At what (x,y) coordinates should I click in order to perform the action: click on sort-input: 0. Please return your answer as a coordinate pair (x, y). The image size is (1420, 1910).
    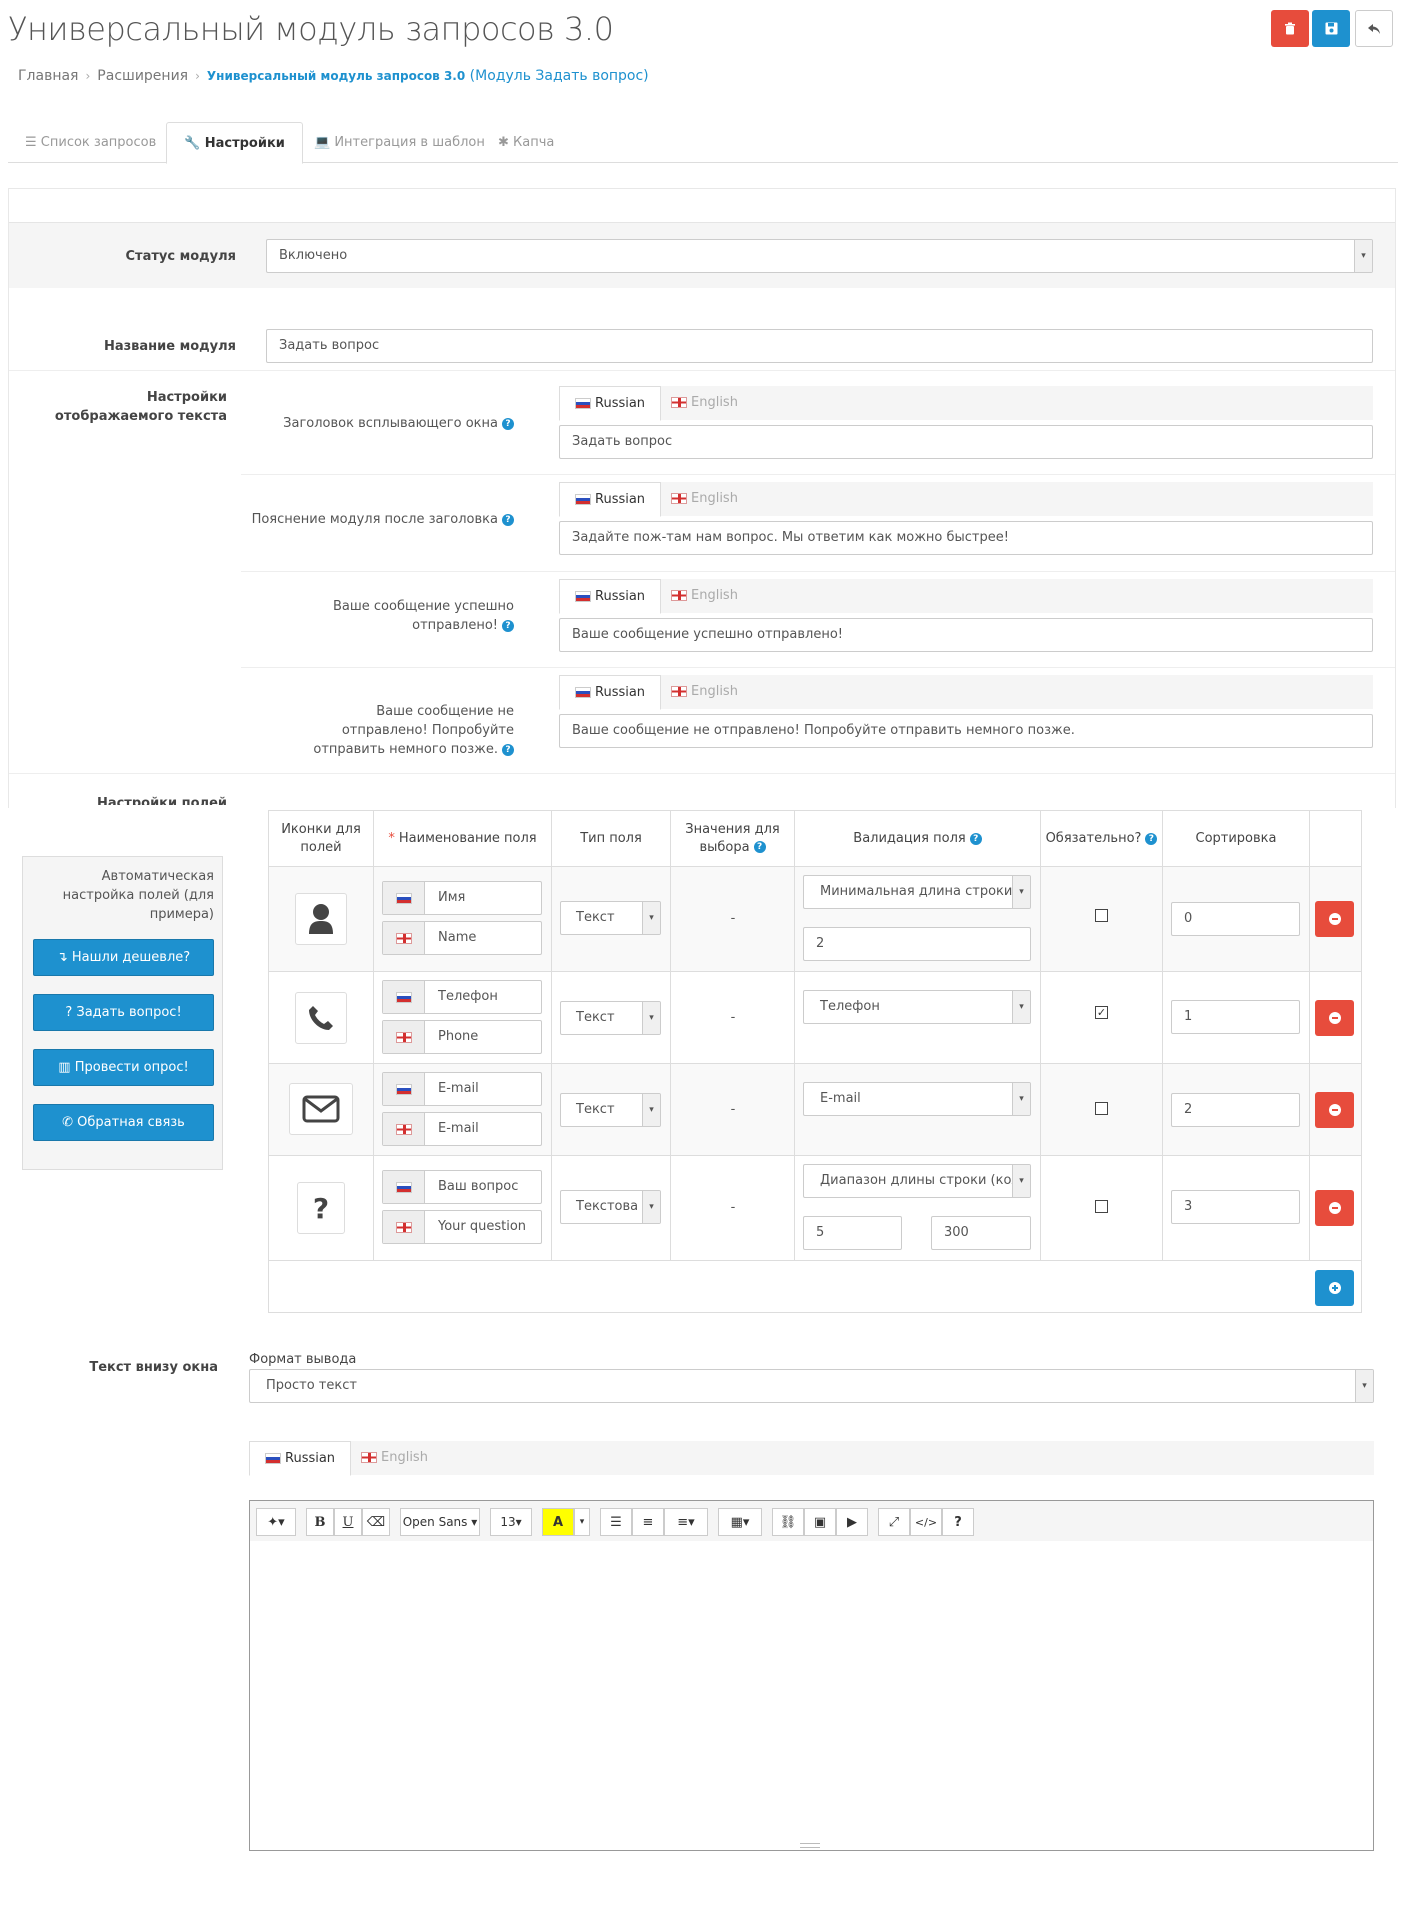
    Looking at the image, I should click on (1235, 919).